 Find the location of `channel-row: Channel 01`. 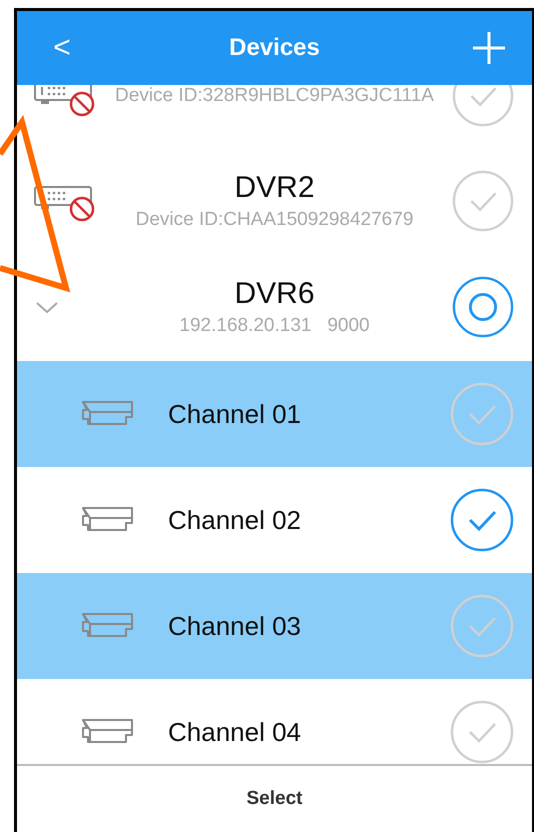

channel-row: Channel 01 is located at coordinates (274, 414).